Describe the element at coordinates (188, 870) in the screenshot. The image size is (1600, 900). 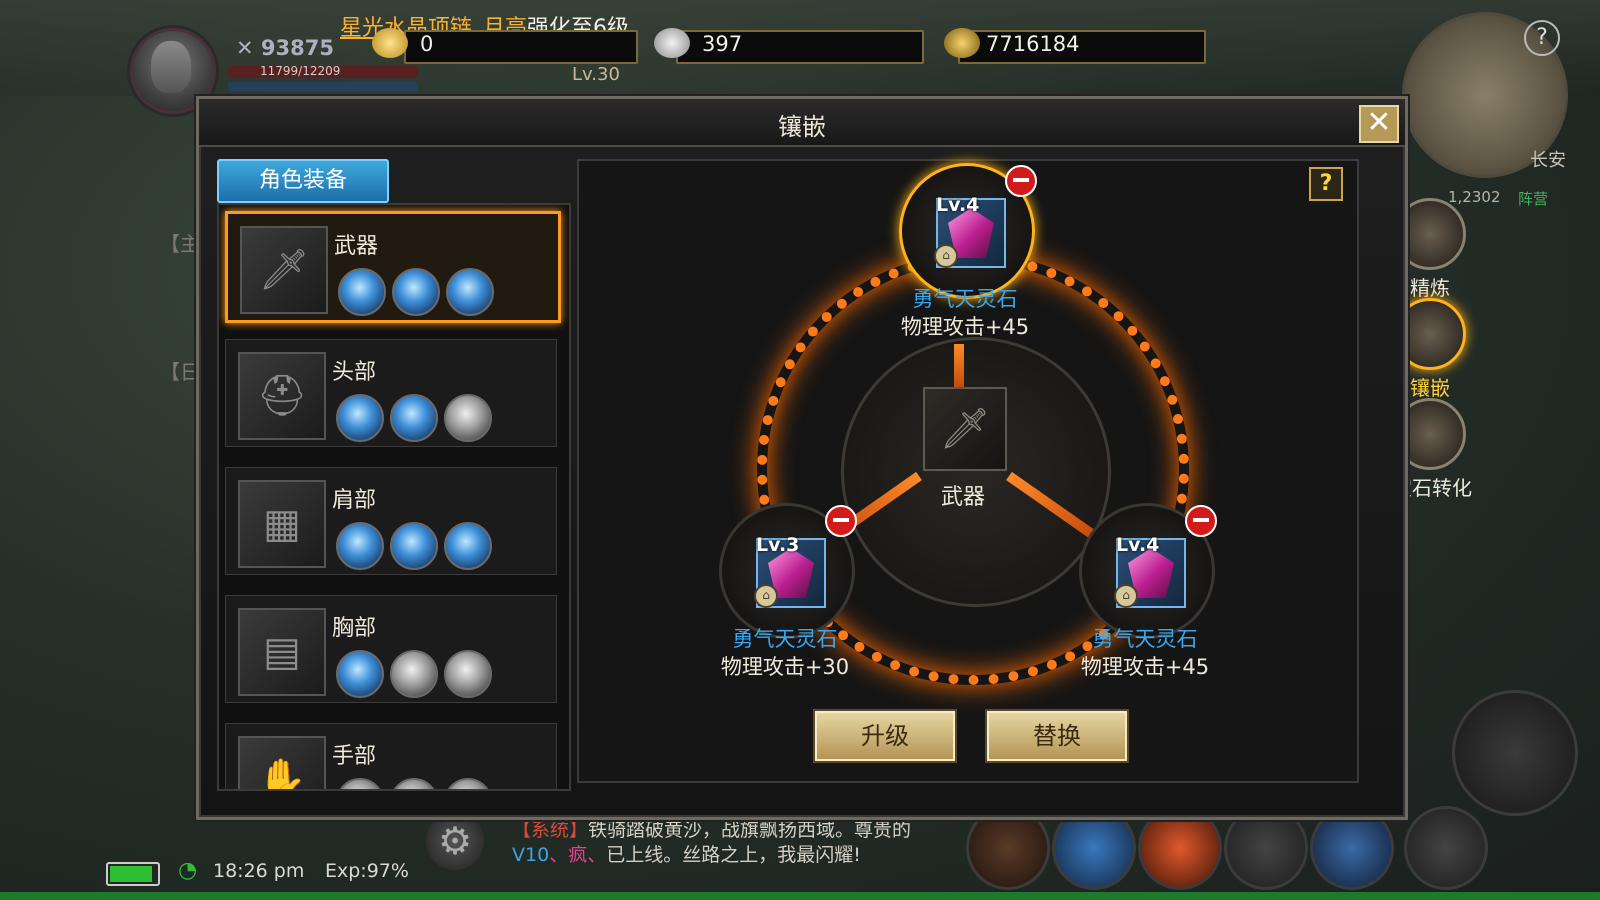
I see `wifi-icon: ◔` at that location.